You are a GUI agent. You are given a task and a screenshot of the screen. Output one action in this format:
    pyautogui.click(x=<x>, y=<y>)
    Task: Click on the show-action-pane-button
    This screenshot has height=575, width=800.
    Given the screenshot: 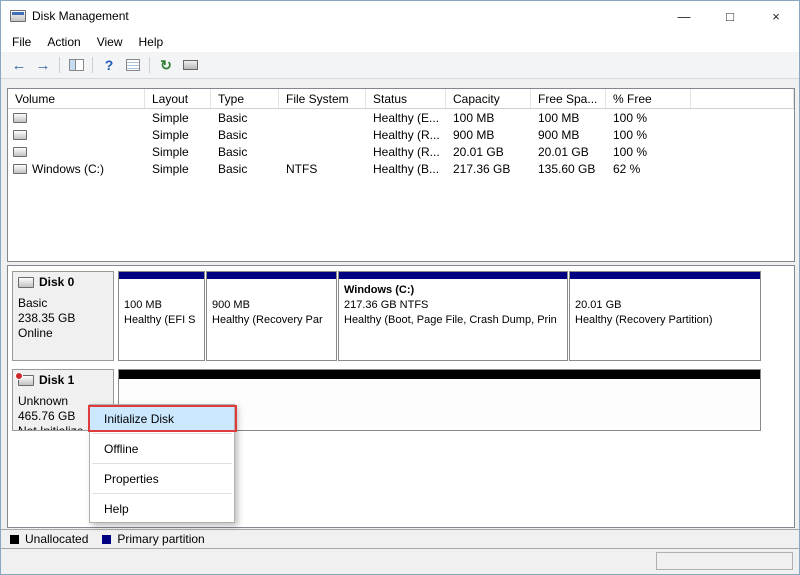 What is the action you would take?
    pyautogui.click(x=133, y=65)
    